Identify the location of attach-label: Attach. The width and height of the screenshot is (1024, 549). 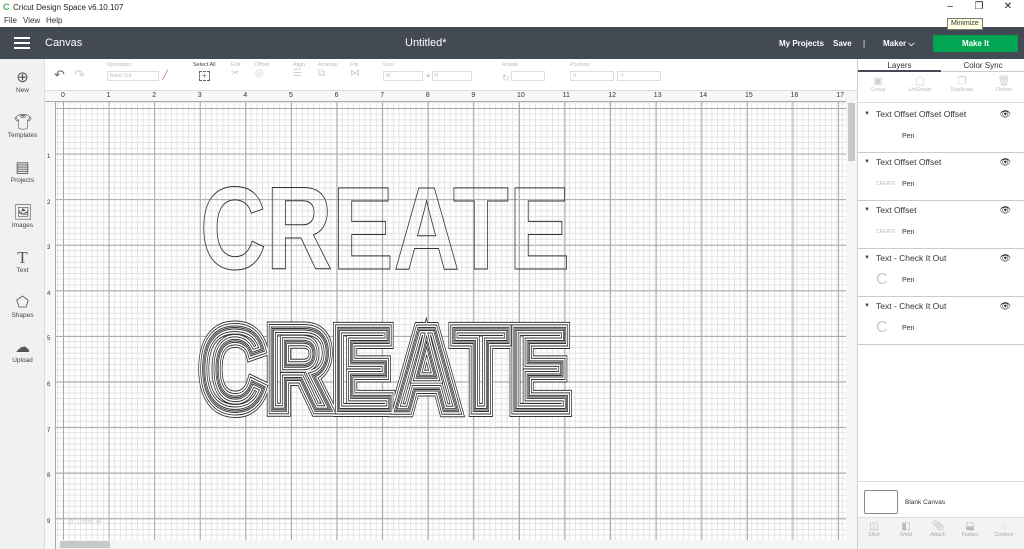
(938, 535).